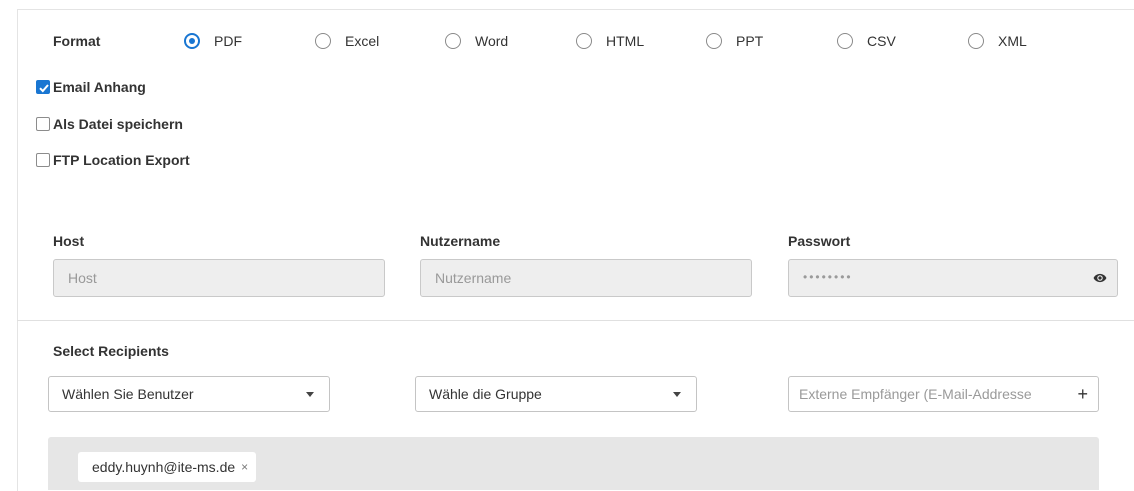  Describe the element at coordinates (586, 278) in the screenshot. I see `username-input` at that location.